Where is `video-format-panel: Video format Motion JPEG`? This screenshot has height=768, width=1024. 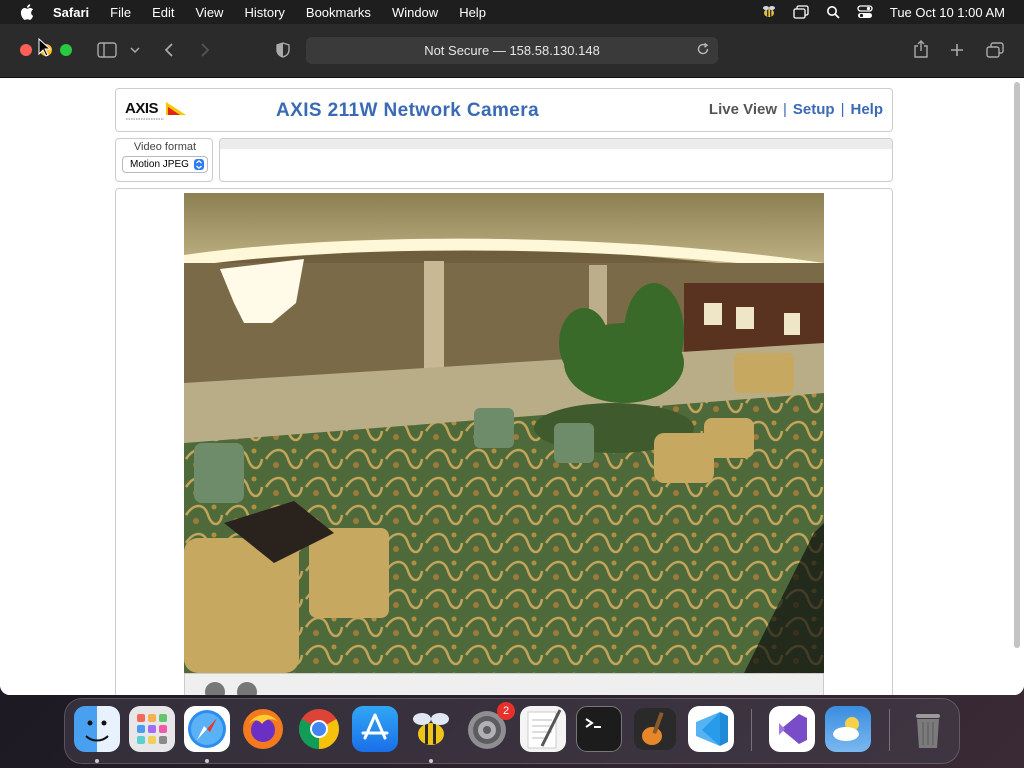 video-format-panel: Video format Motion JPEG is located at coordinates (164, 160).